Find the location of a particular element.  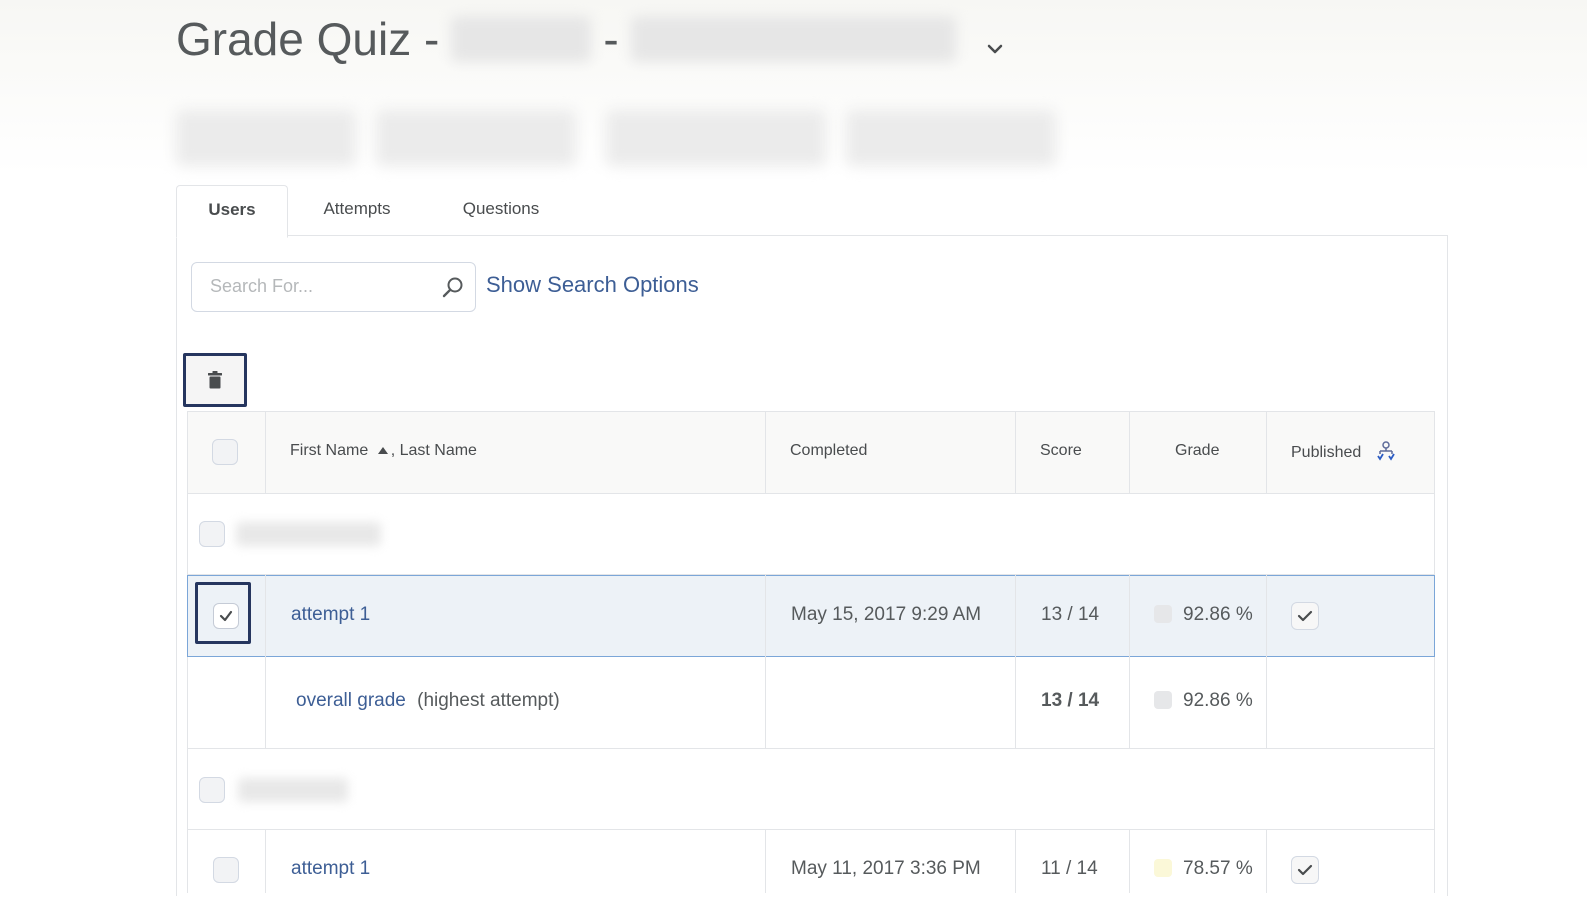

overall-score-value: 13 / 14 is located at coordinates (1070, 700).